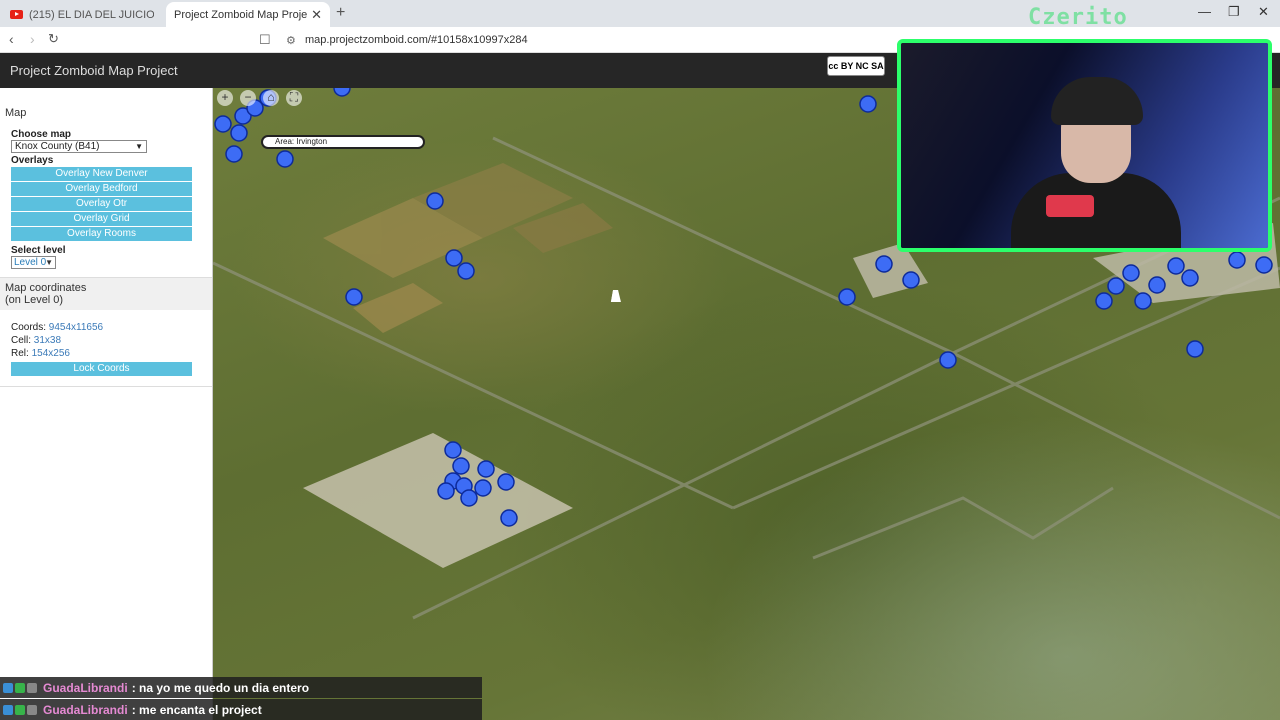 The width and height of the screenshot is (1280, 720). Describe the element at coordinates (225, 98) in the screenshot. I see `zoom-in-icon: +` at that location.